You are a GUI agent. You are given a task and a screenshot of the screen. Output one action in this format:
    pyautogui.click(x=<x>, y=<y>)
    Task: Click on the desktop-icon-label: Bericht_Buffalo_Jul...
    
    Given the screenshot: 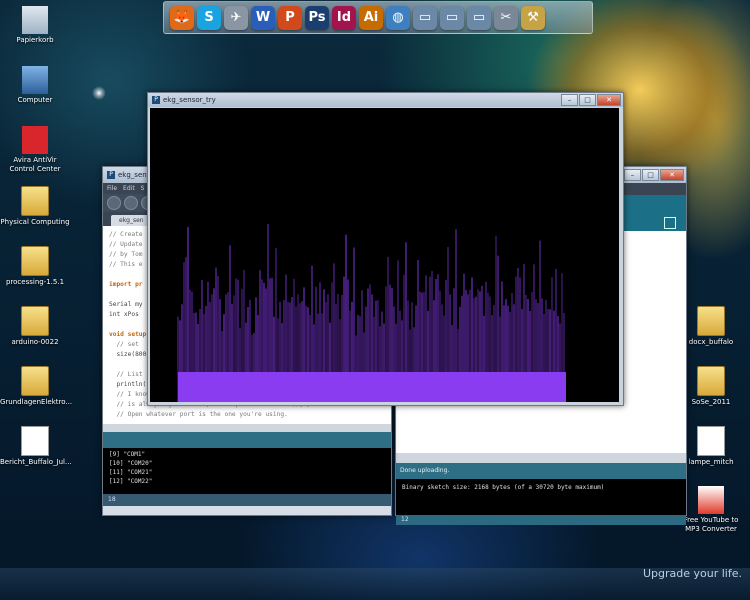 What is the action you would take?
    pyautogui.click(x=36, y=462)
    